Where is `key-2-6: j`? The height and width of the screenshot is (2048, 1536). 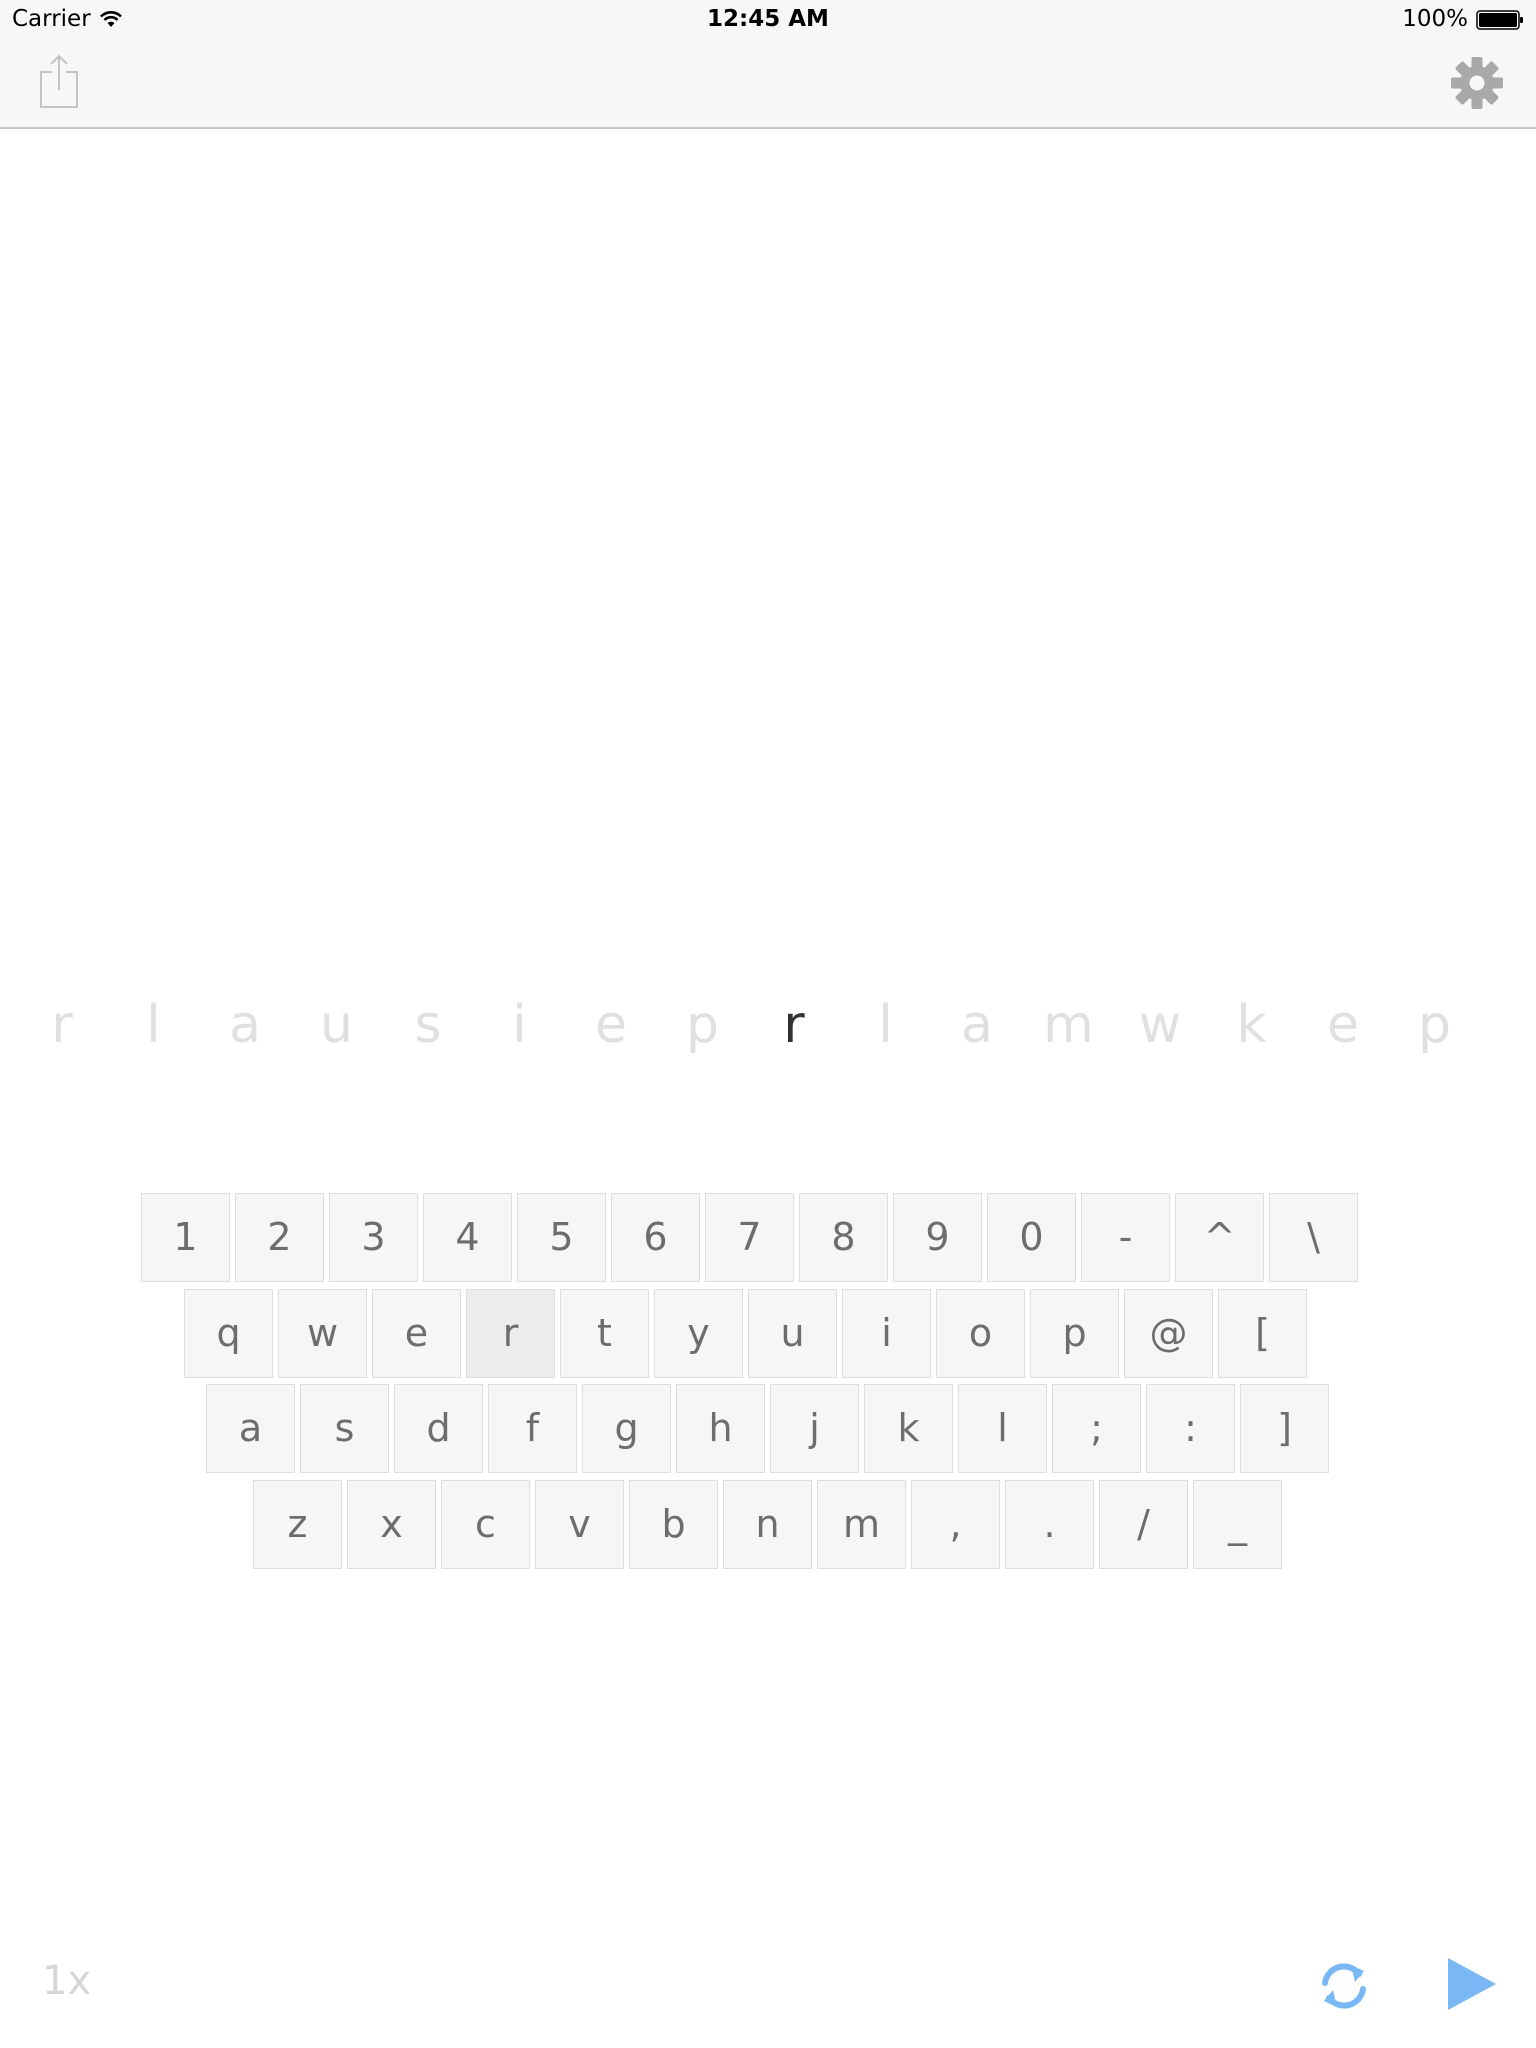
key-2-6: j is located at coordinates (814, 1428).